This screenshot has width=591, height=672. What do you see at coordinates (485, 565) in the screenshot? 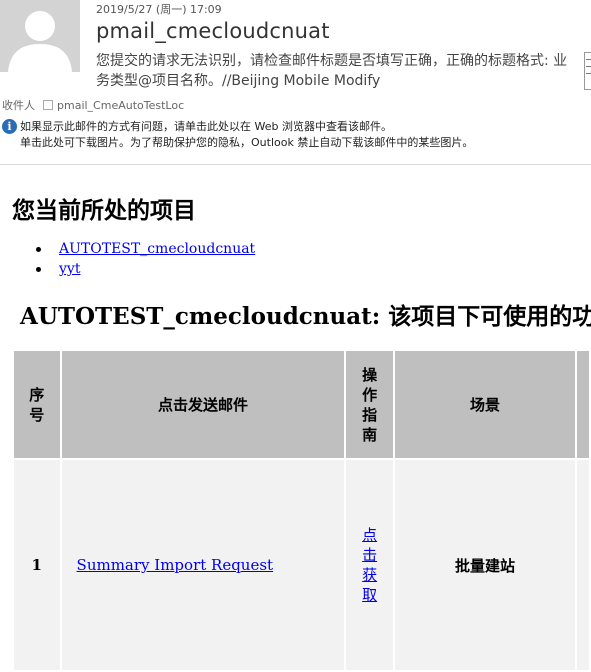
I see `cell-scenario: 批量建站` at bounding box center [485, 565].